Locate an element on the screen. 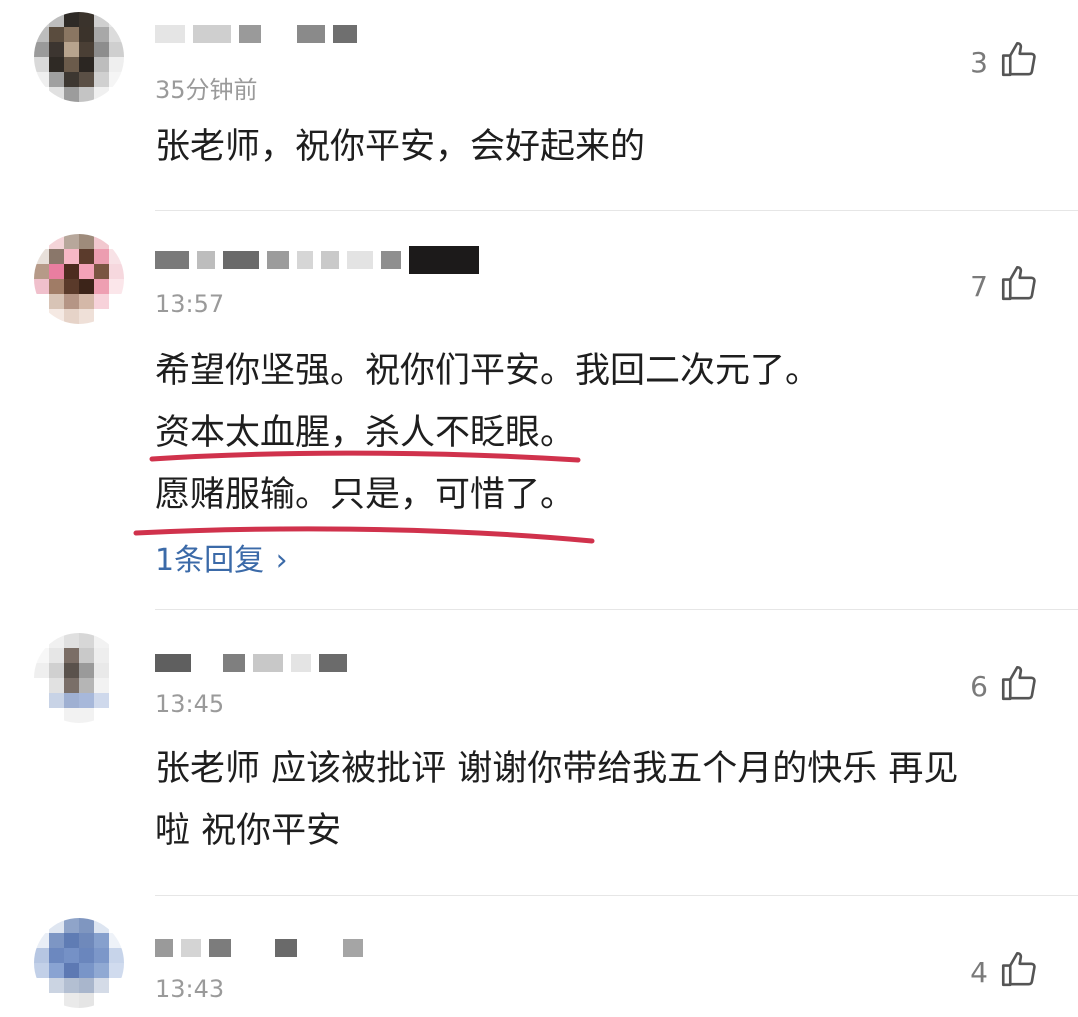 This screenshot has width=1078, height=1017. chevron-right-icon: › is located at coordinates (281, 560).